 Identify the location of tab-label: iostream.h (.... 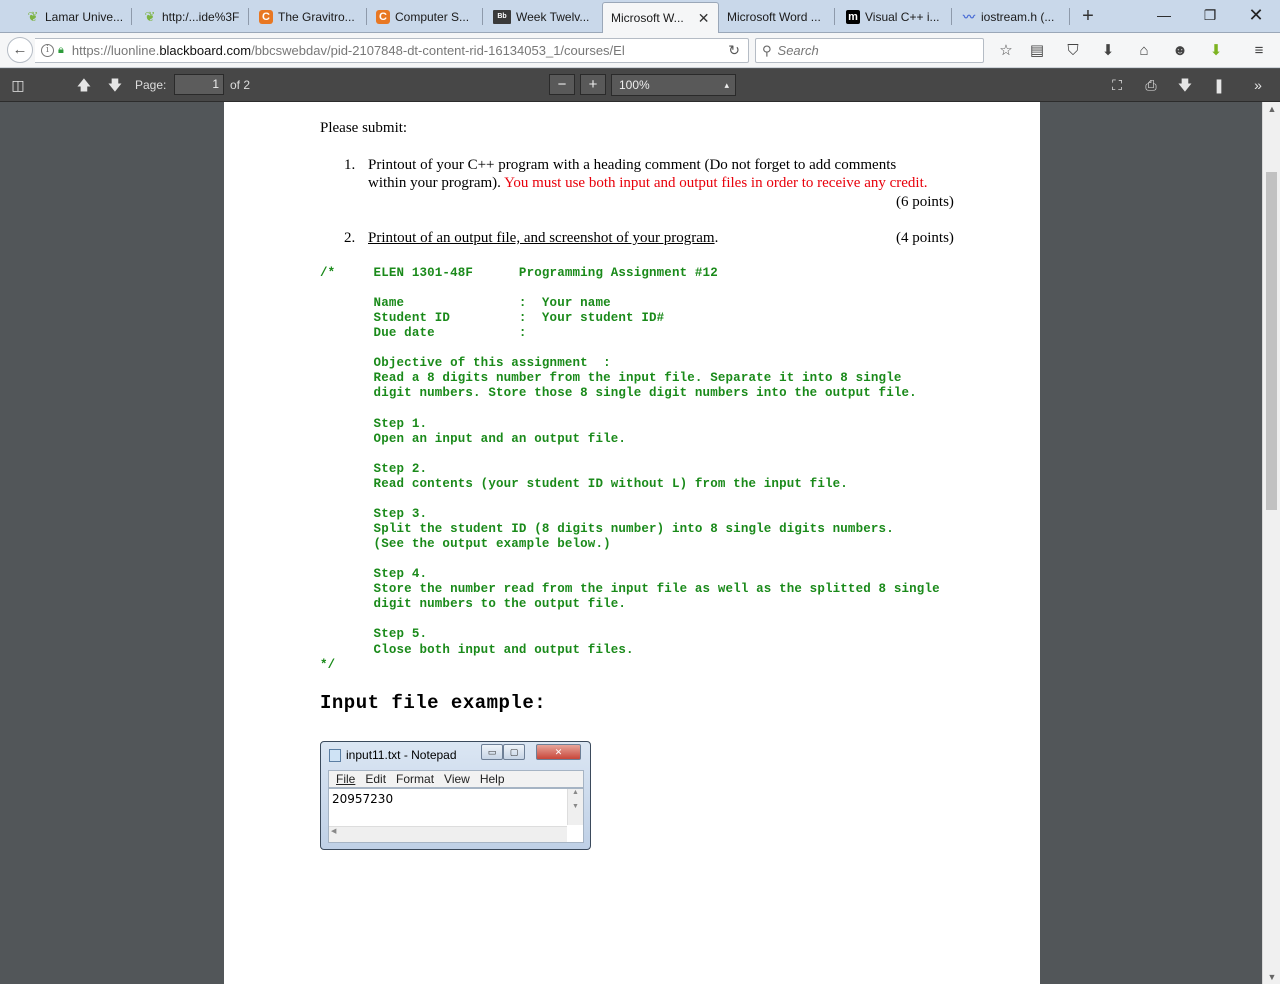
(1018, 16).